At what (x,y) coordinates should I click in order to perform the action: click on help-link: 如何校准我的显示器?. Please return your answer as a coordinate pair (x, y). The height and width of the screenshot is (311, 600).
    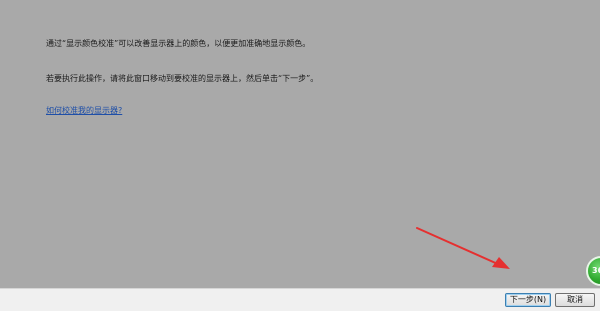
    Looking at the image, I should click on (84, 111).